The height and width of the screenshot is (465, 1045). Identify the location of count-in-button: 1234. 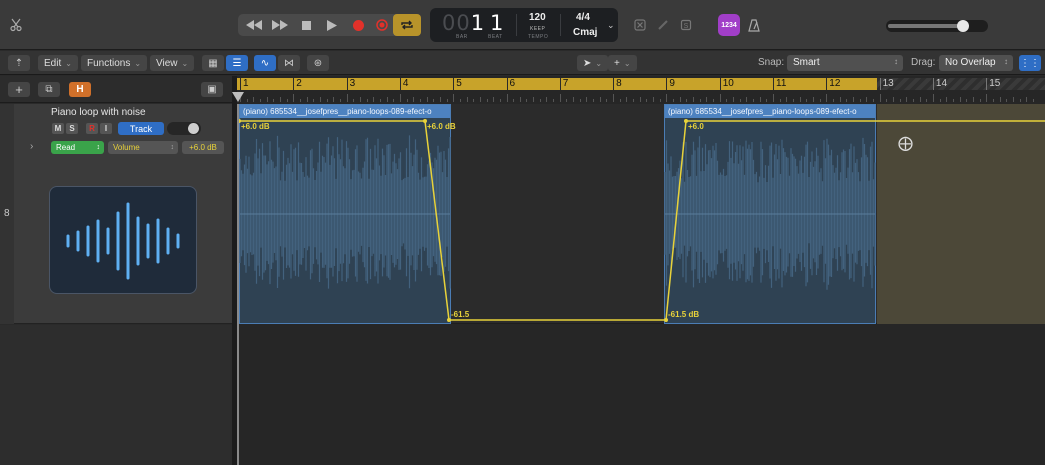
(729, 25).